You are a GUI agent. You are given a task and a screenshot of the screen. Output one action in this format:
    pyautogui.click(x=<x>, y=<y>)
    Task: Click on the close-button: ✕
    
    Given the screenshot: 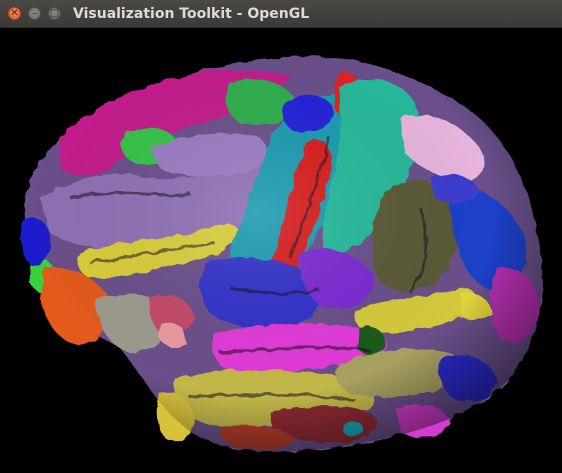 What is the action you would take?
    pyautogui.click(x=14, y=13)
    